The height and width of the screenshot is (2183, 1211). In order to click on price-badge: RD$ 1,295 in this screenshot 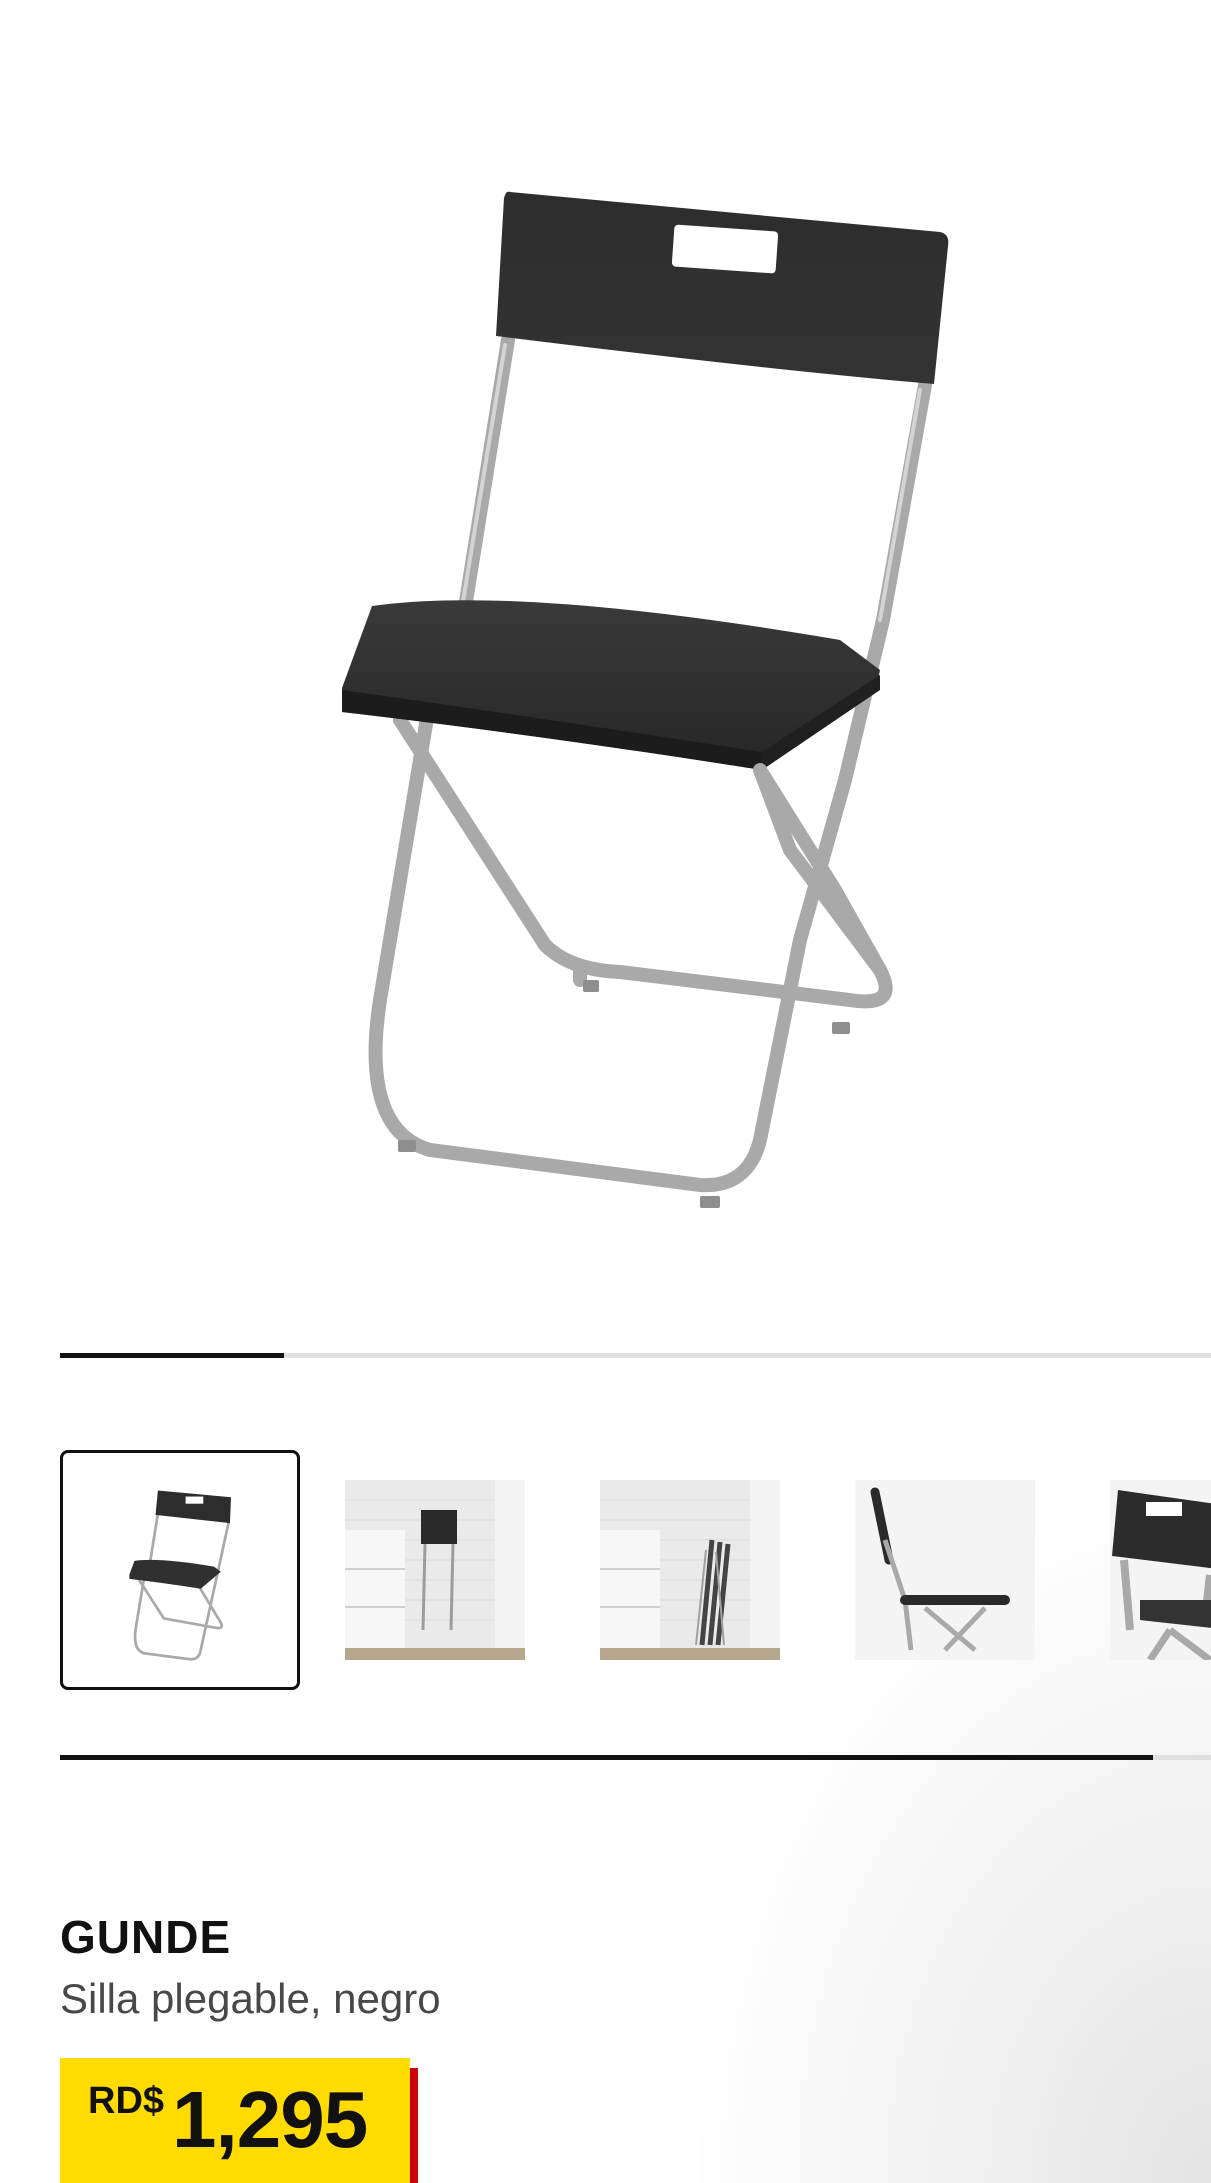, I will do `click(235, 2120)`.